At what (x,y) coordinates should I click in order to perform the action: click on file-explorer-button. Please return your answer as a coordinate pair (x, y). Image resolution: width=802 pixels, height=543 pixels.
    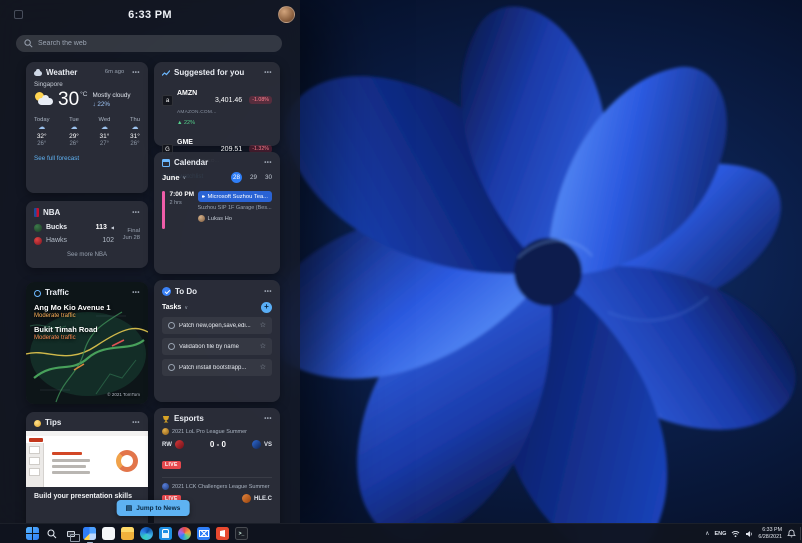
    Looking at the image, I should click on (127, 533).